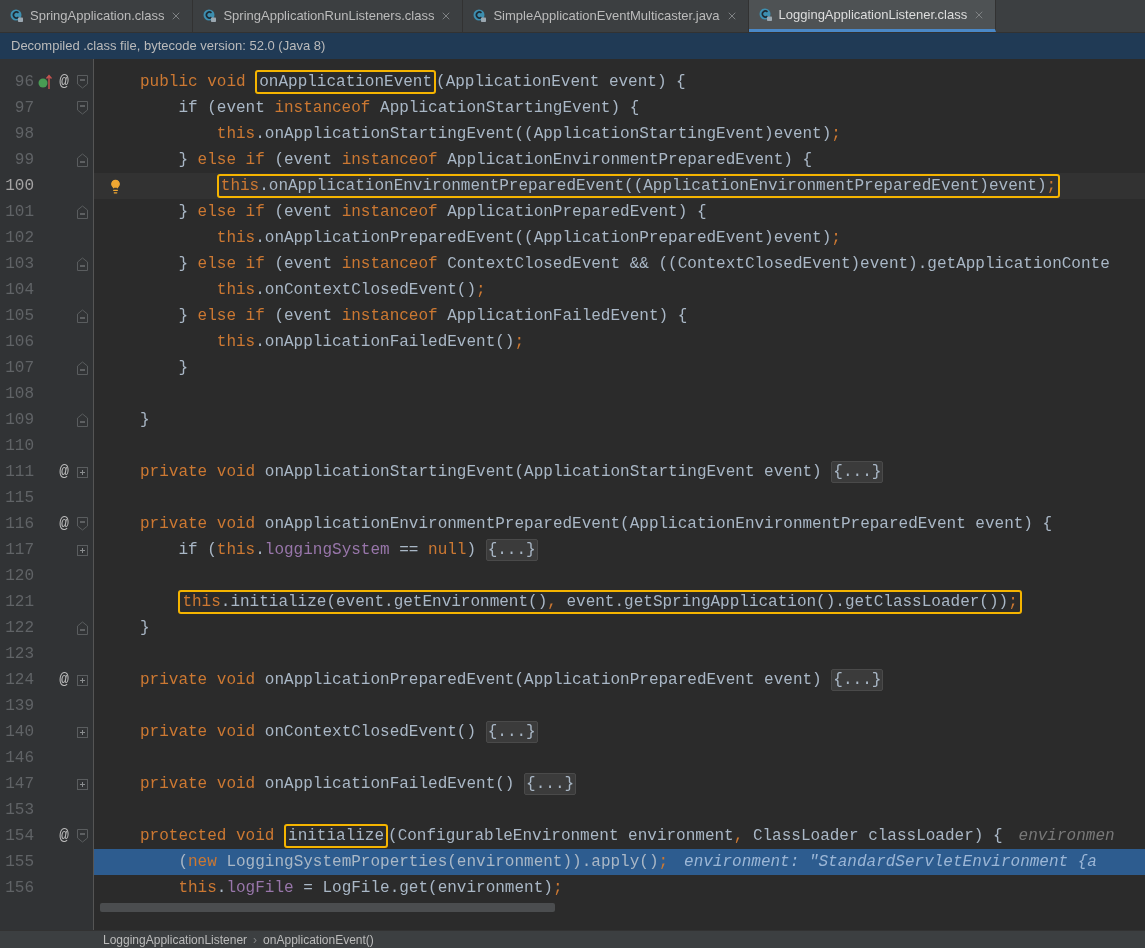 The height and width of the screenshot is (948, 1145). Describe the element at coordinates (328, 550) in the screenshot. I see `code-text: if (this.loggingSystem == null)` at that location.